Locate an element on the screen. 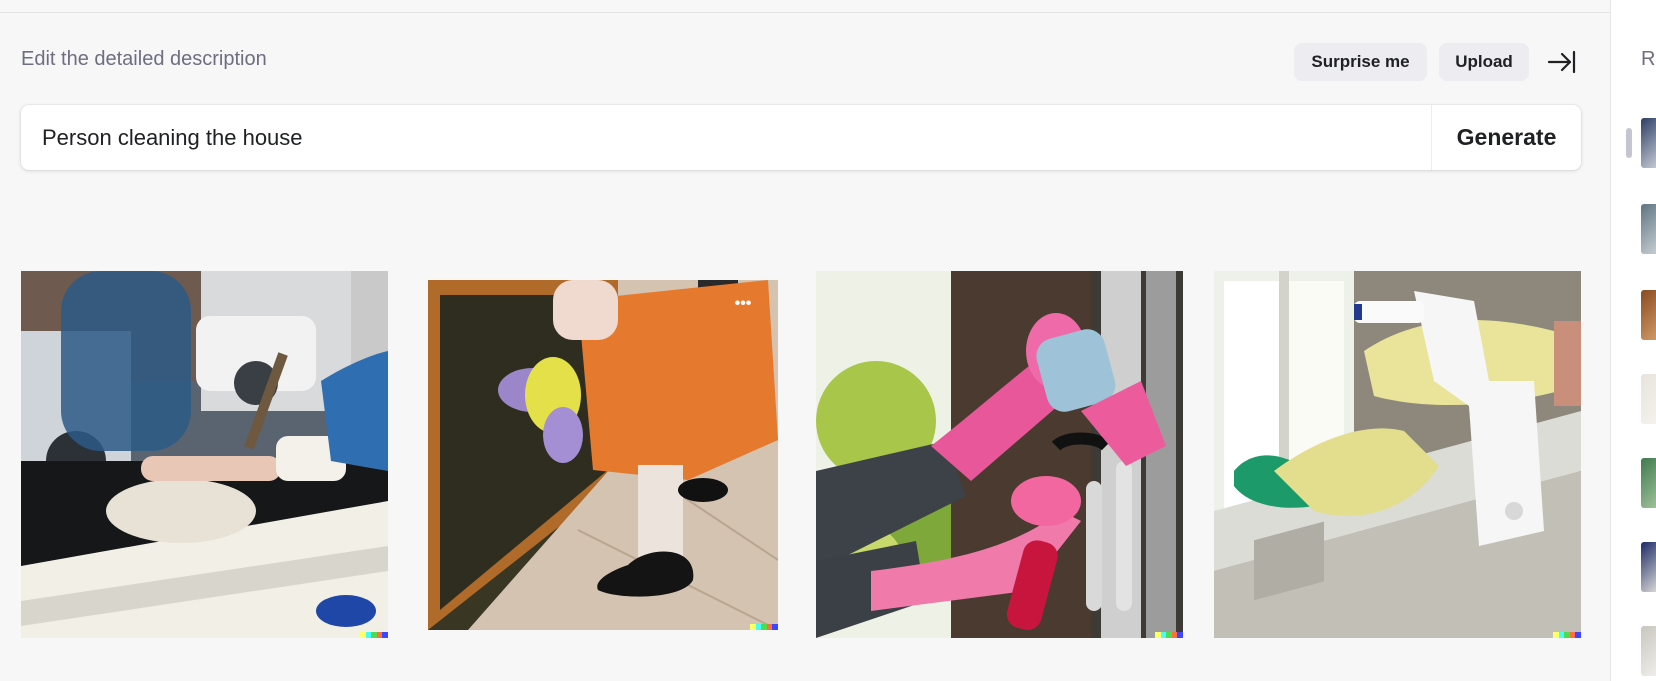 The height and width of the screenshot is (681, 1656). result-image-2: ••• is located at coordinates (603, 455).